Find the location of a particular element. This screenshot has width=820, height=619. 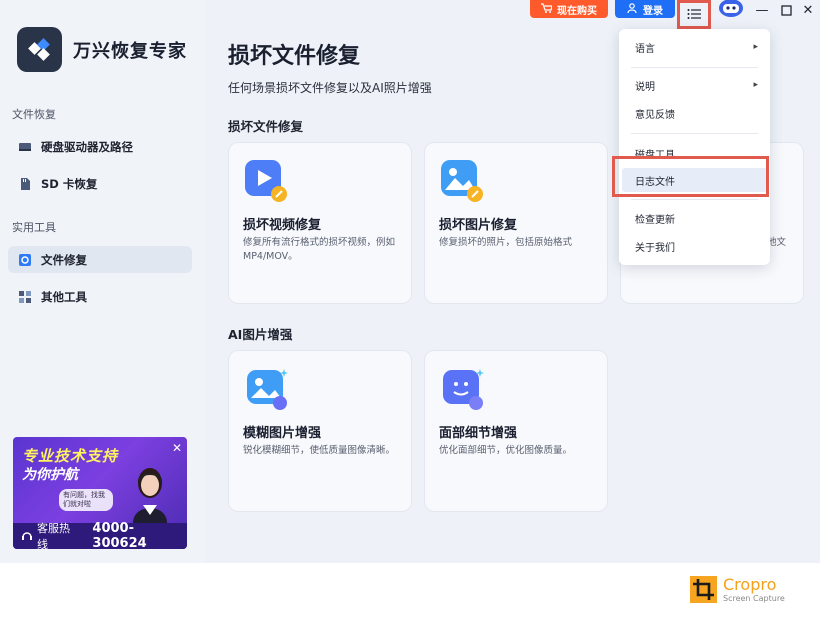

login-button: 登录 is located at coordinates (645, 9).